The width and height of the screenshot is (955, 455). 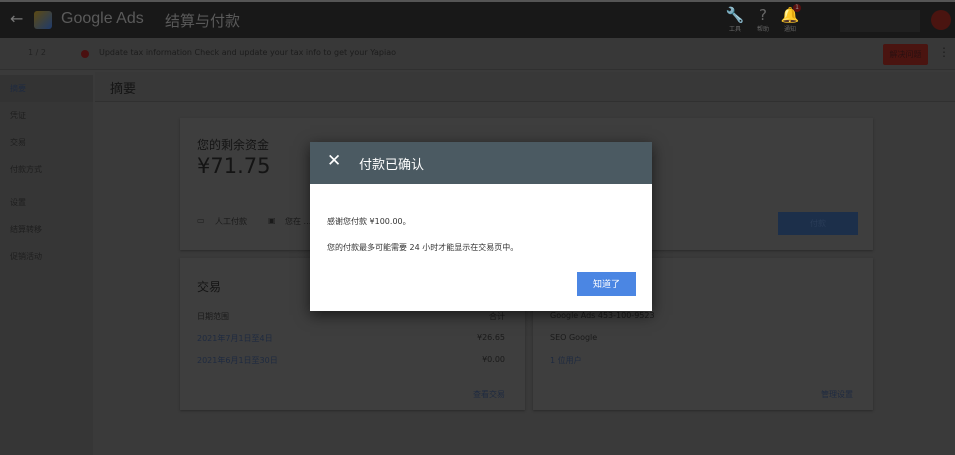 What do you see at coordinates (46, 115) in the screenshot?
I see `sidebar-item-documents: 凭证` at bounding box center [46, 115].